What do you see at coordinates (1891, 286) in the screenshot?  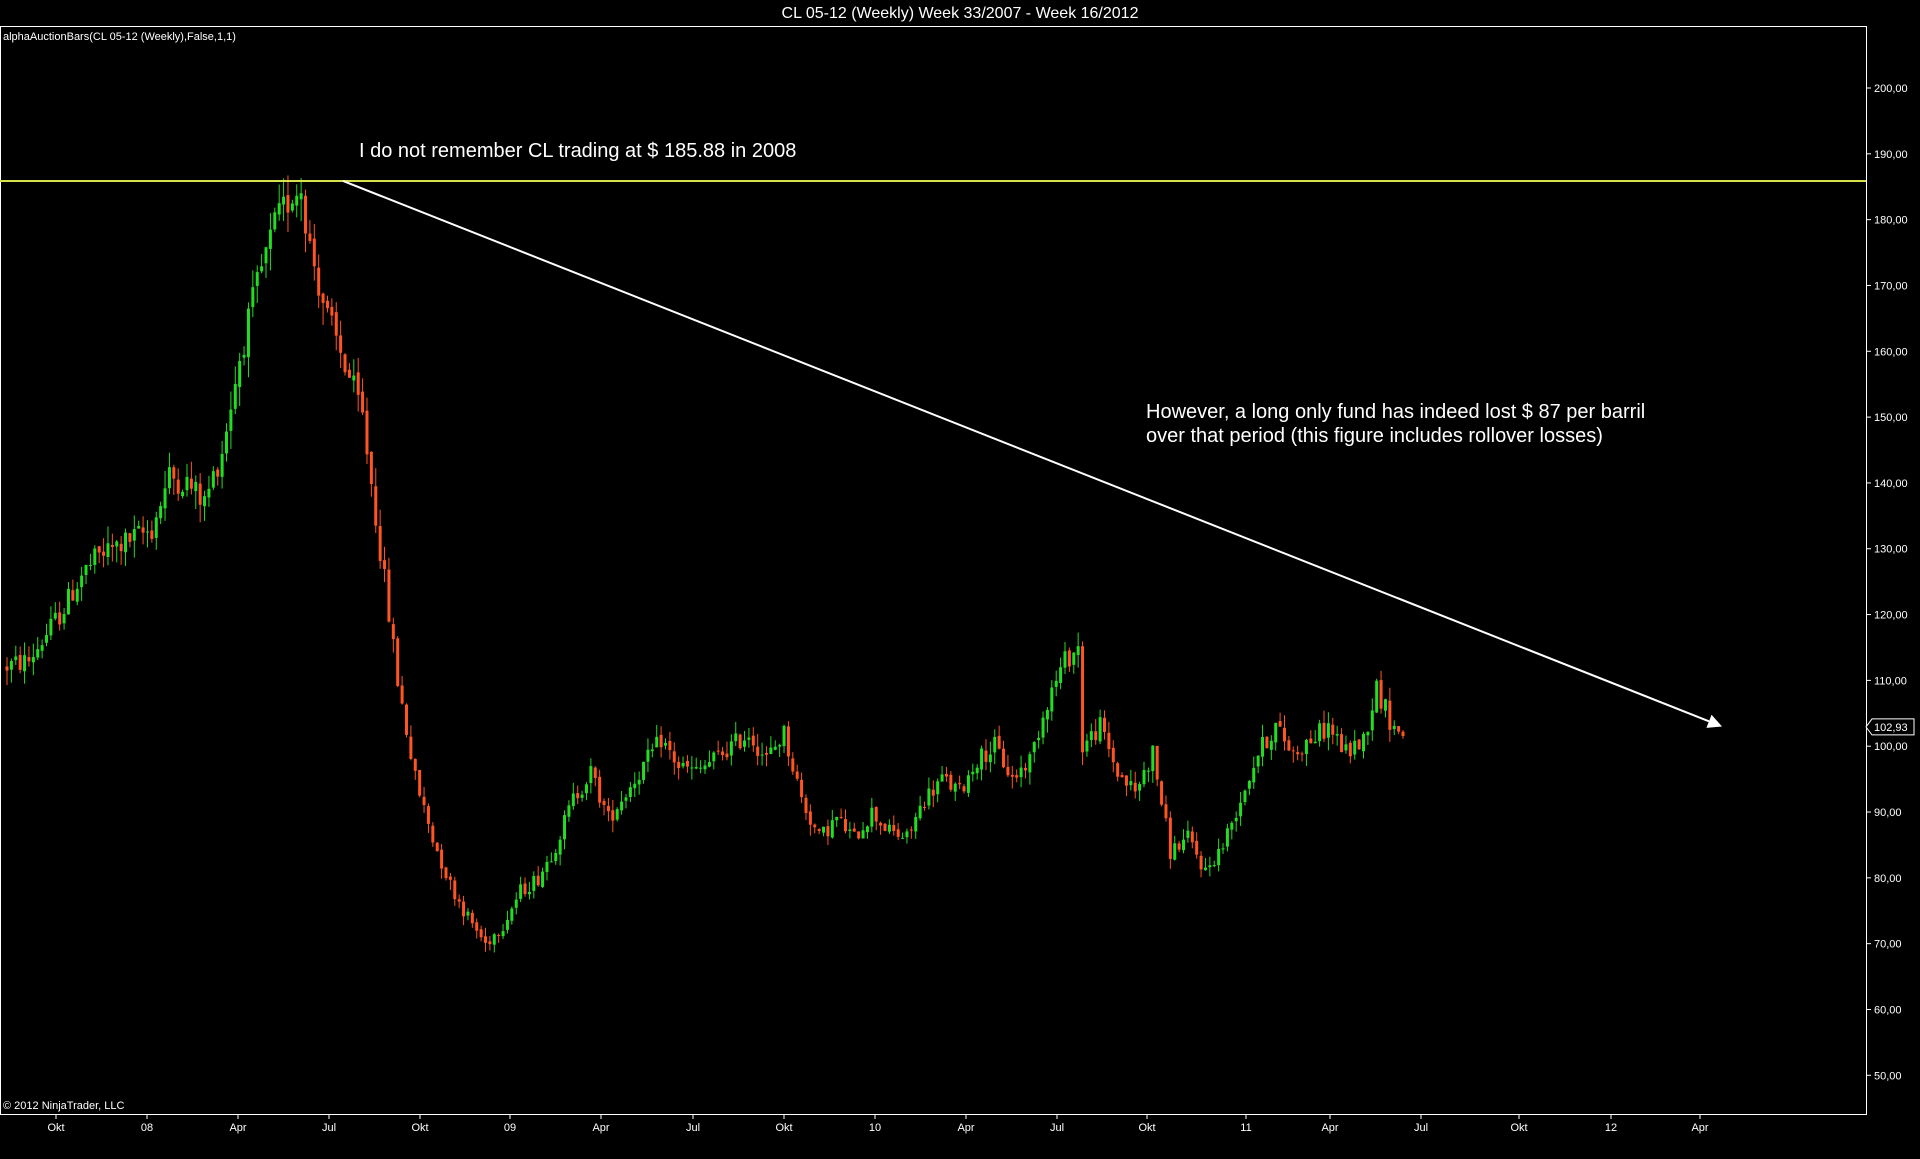 I see `y-tick-label: 170,00` at bounding box center [1891, 286].